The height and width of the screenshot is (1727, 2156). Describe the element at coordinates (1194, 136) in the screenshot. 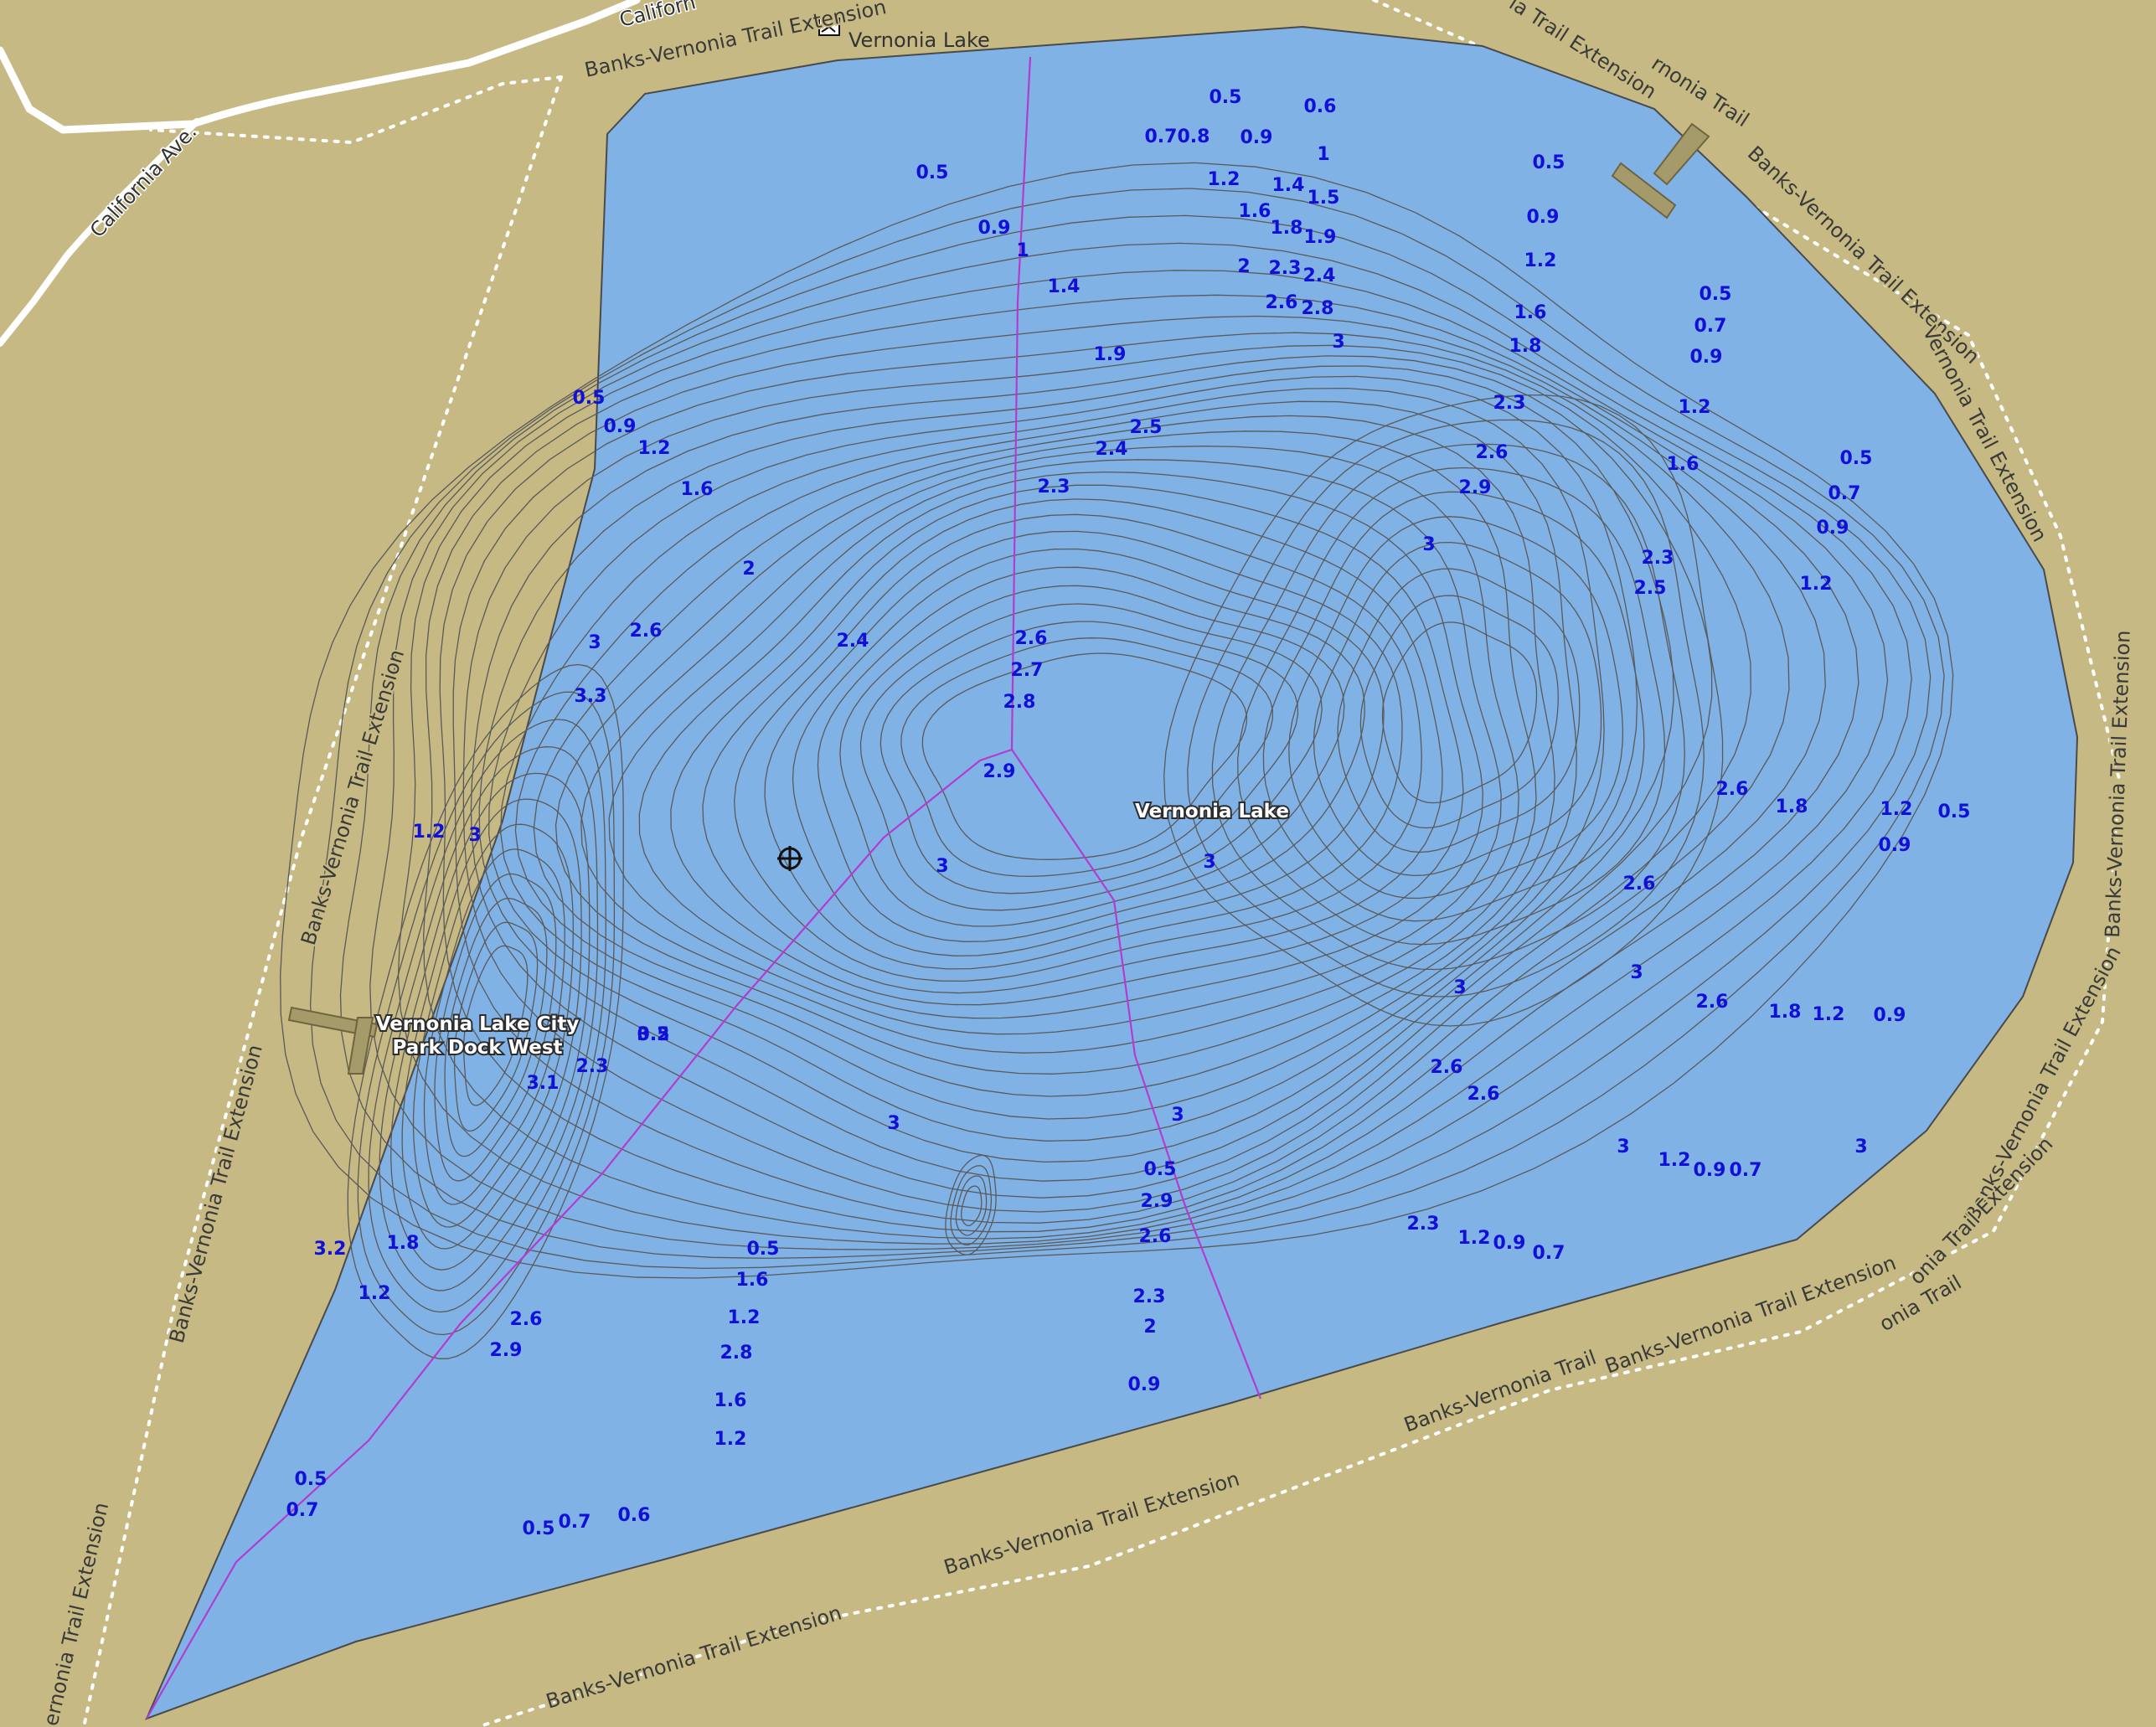

I see `depth-label: 0.8` at that location.